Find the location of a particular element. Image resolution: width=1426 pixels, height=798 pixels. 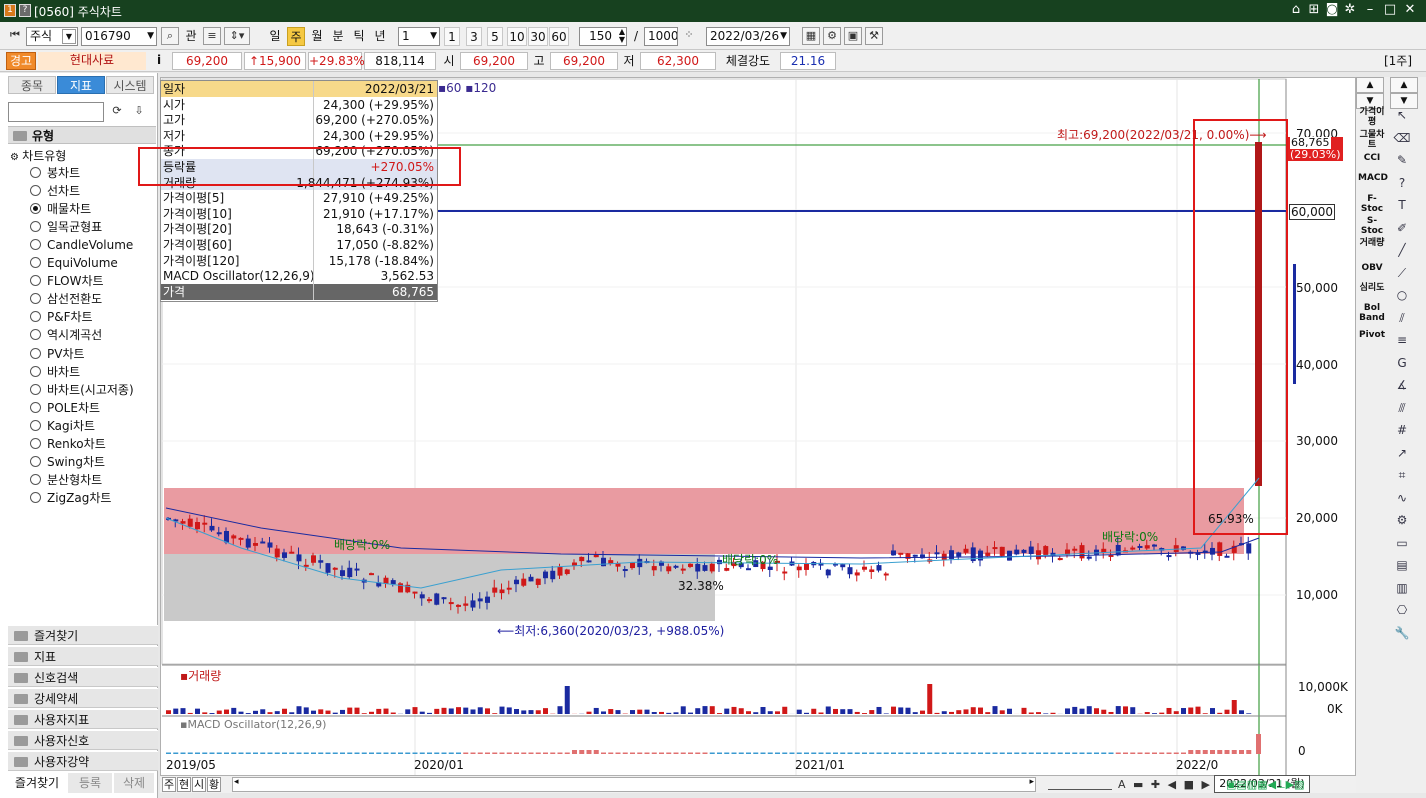

wave-icon: ∿ is located at coordinates (1402, 498).